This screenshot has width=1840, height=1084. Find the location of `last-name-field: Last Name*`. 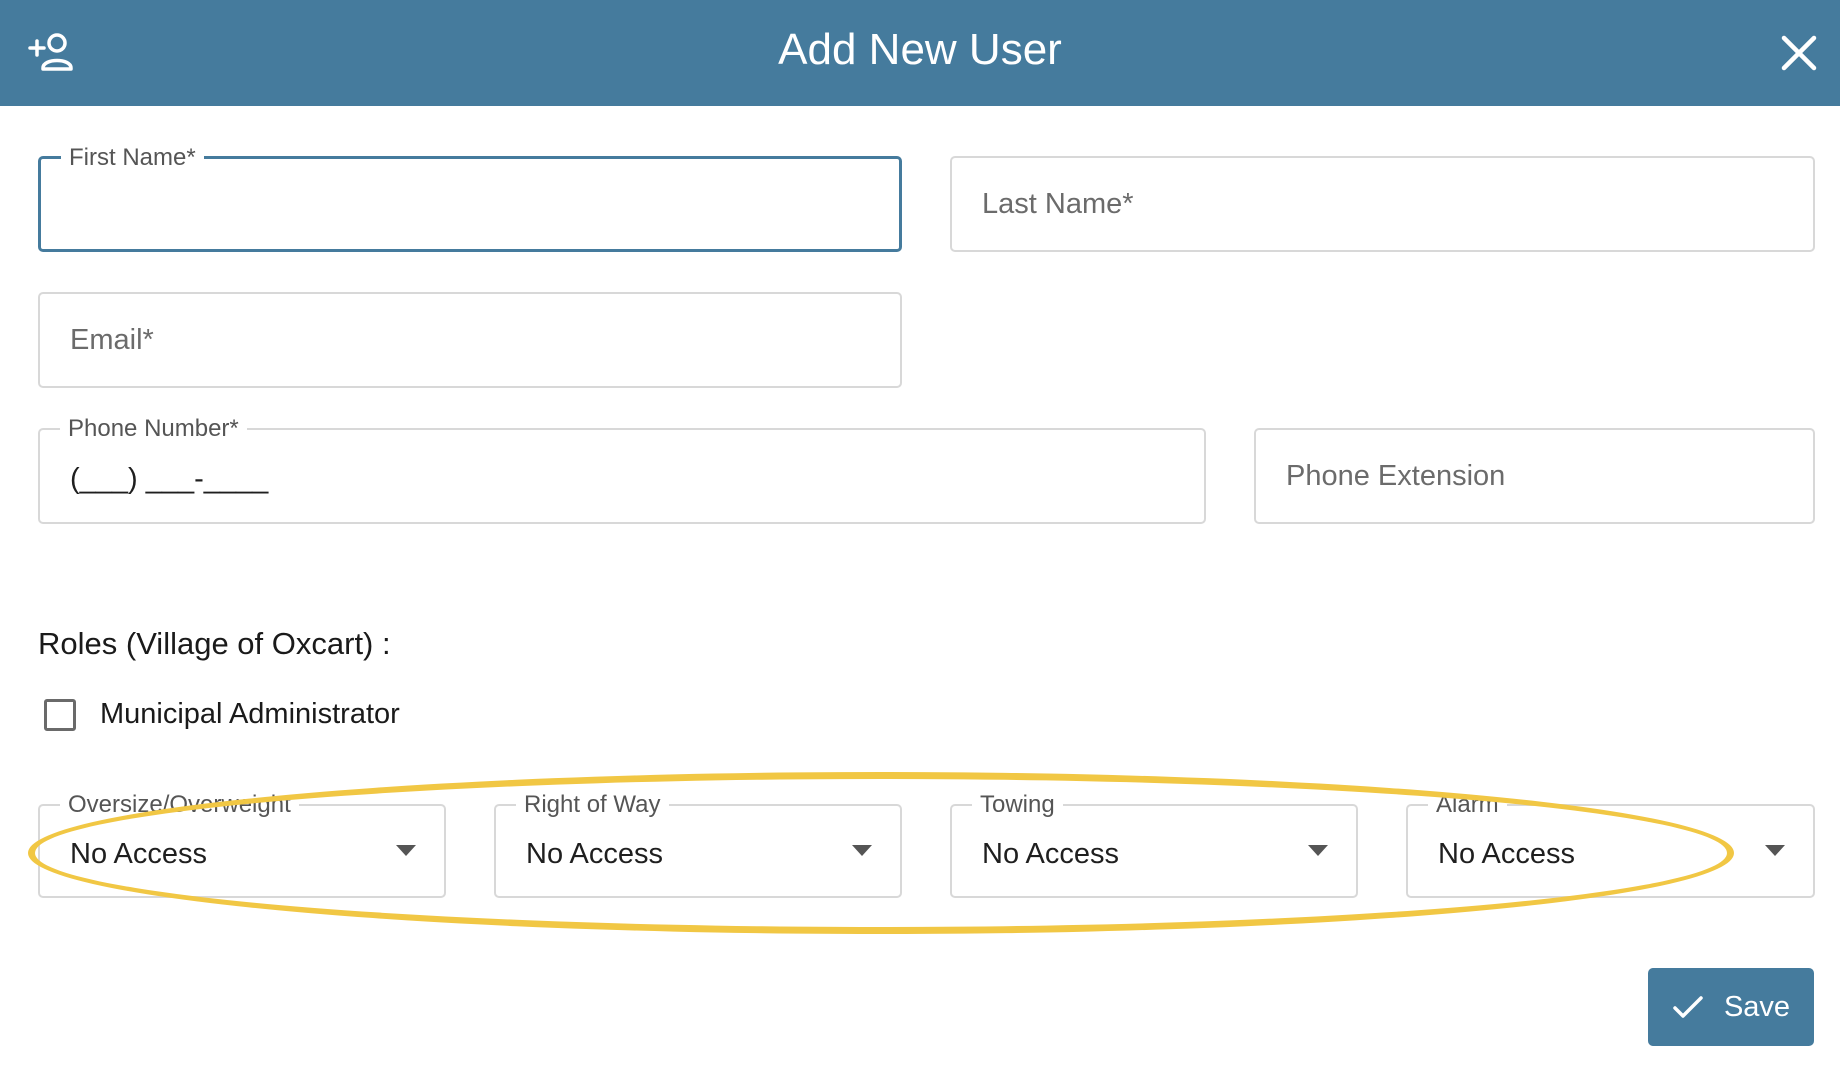

last-name-field: Last Name* is located at coordinates (1382, 204).